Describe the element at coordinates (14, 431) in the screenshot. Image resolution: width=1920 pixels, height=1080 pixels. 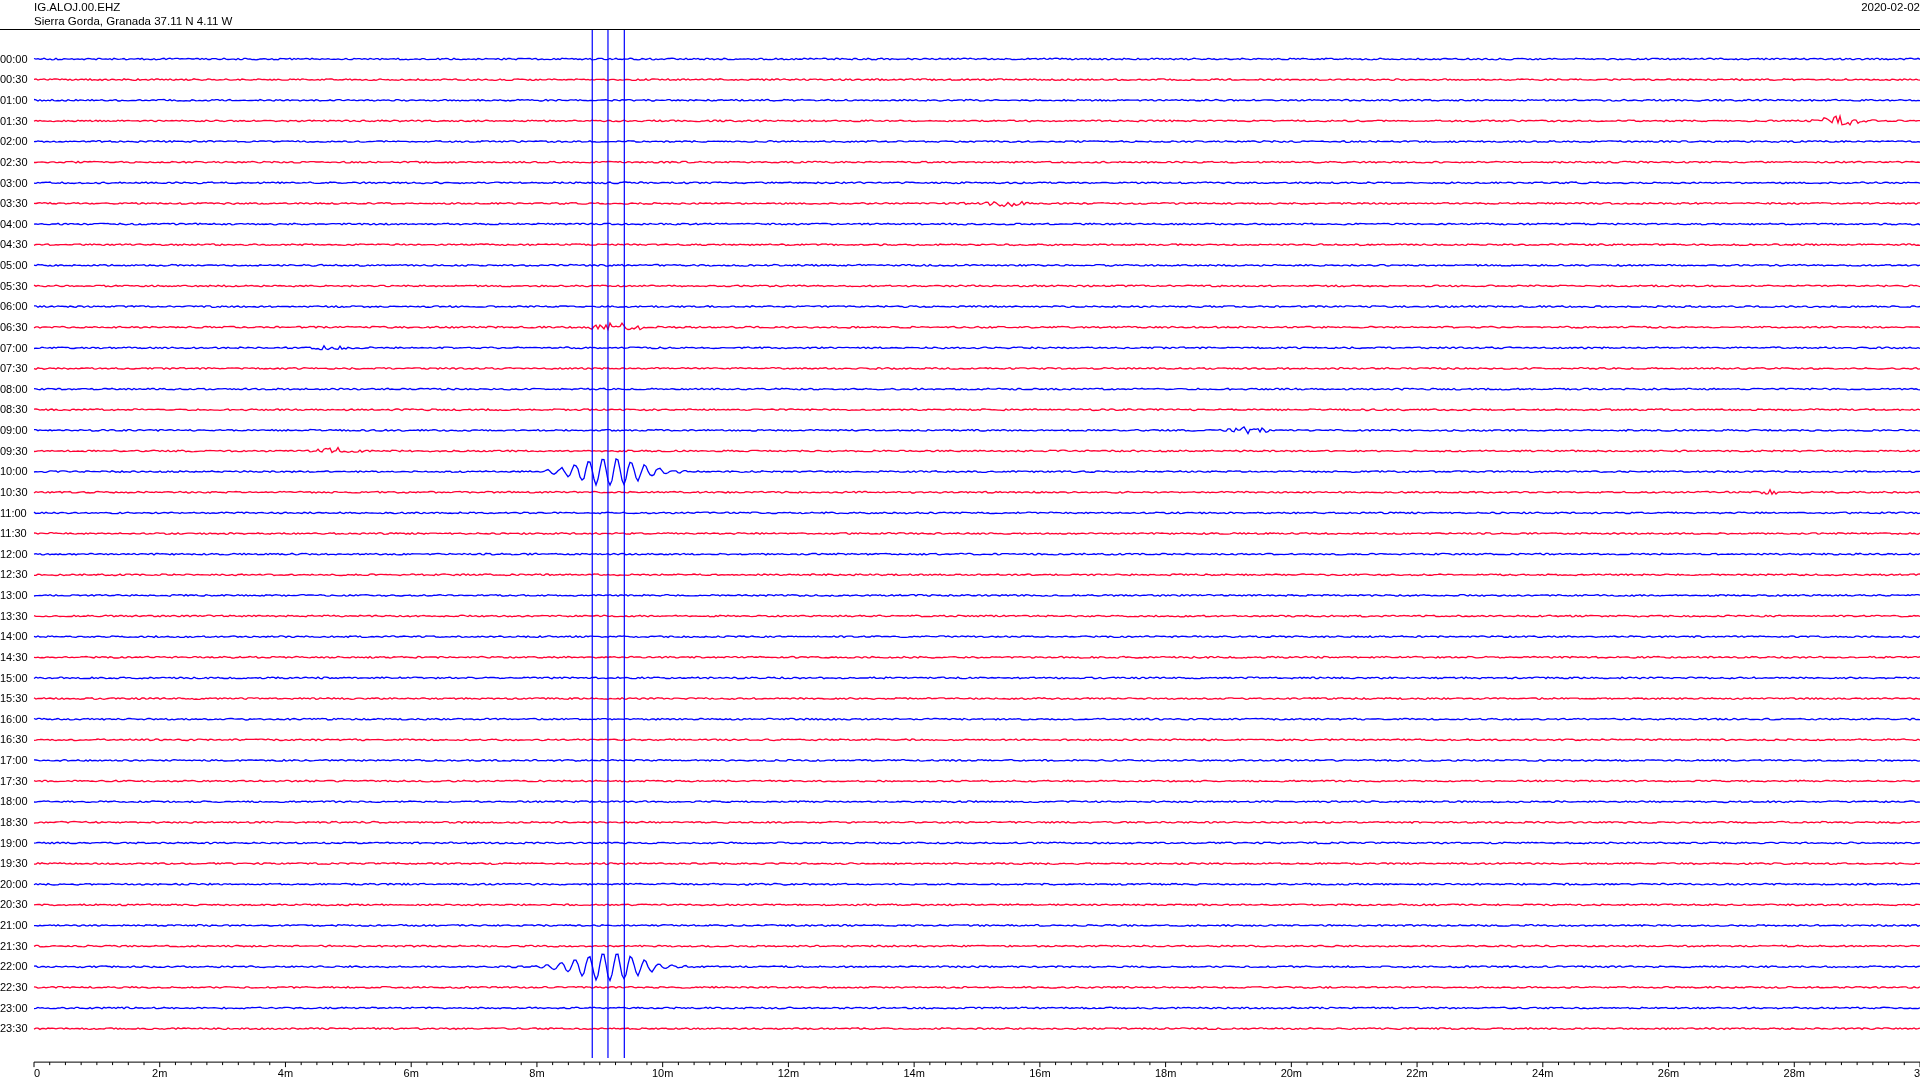
I see `row-time-label: 09:00` at that location.